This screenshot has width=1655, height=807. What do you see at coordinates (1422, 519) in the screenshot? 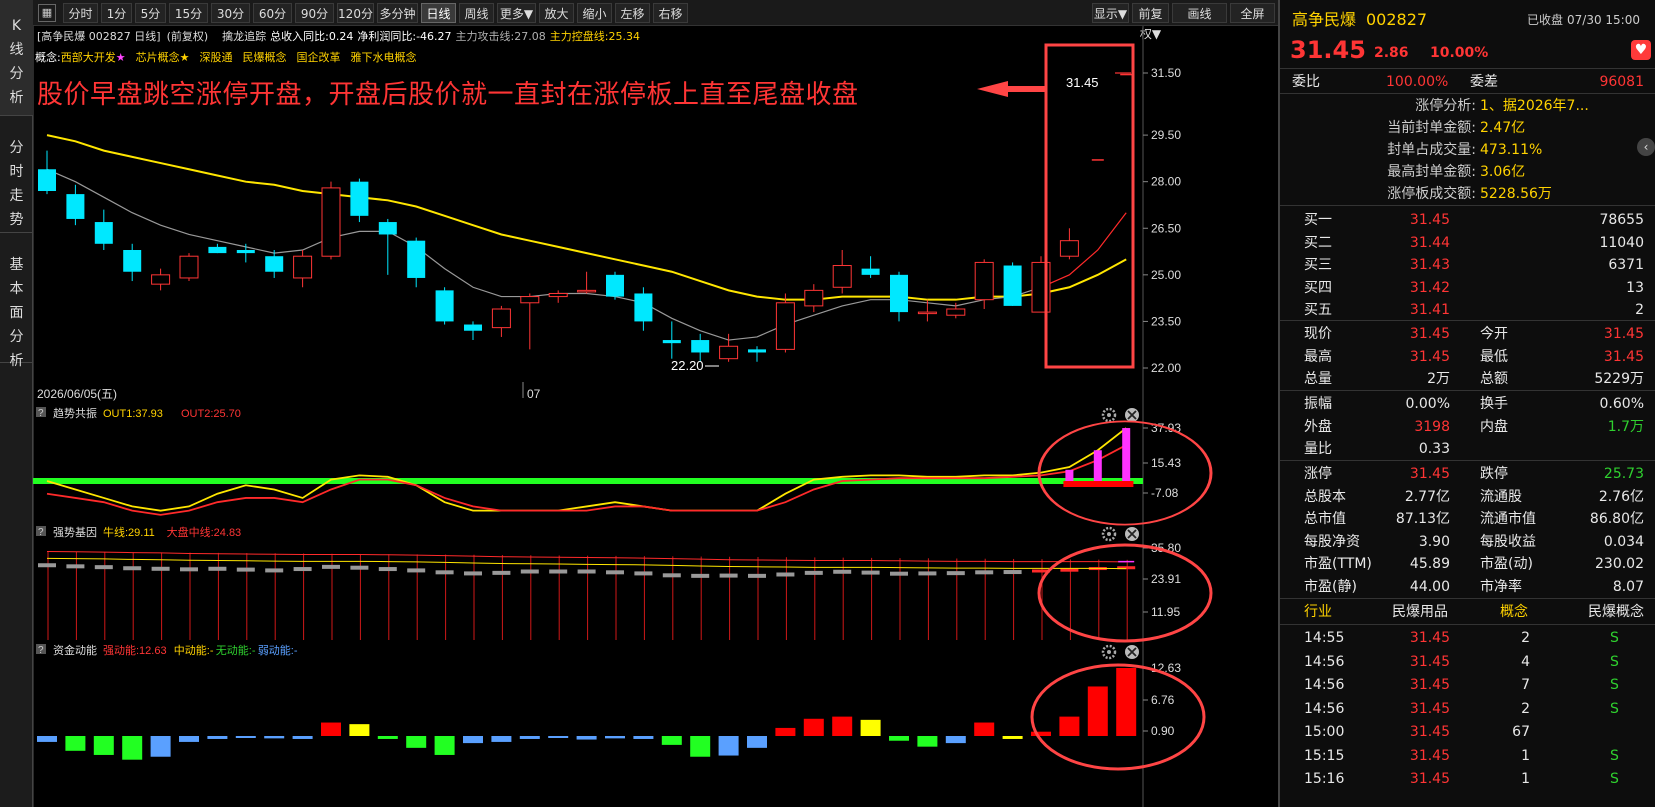
I see `stat-value: 87.13亿` at bounding box center [1422, 519].